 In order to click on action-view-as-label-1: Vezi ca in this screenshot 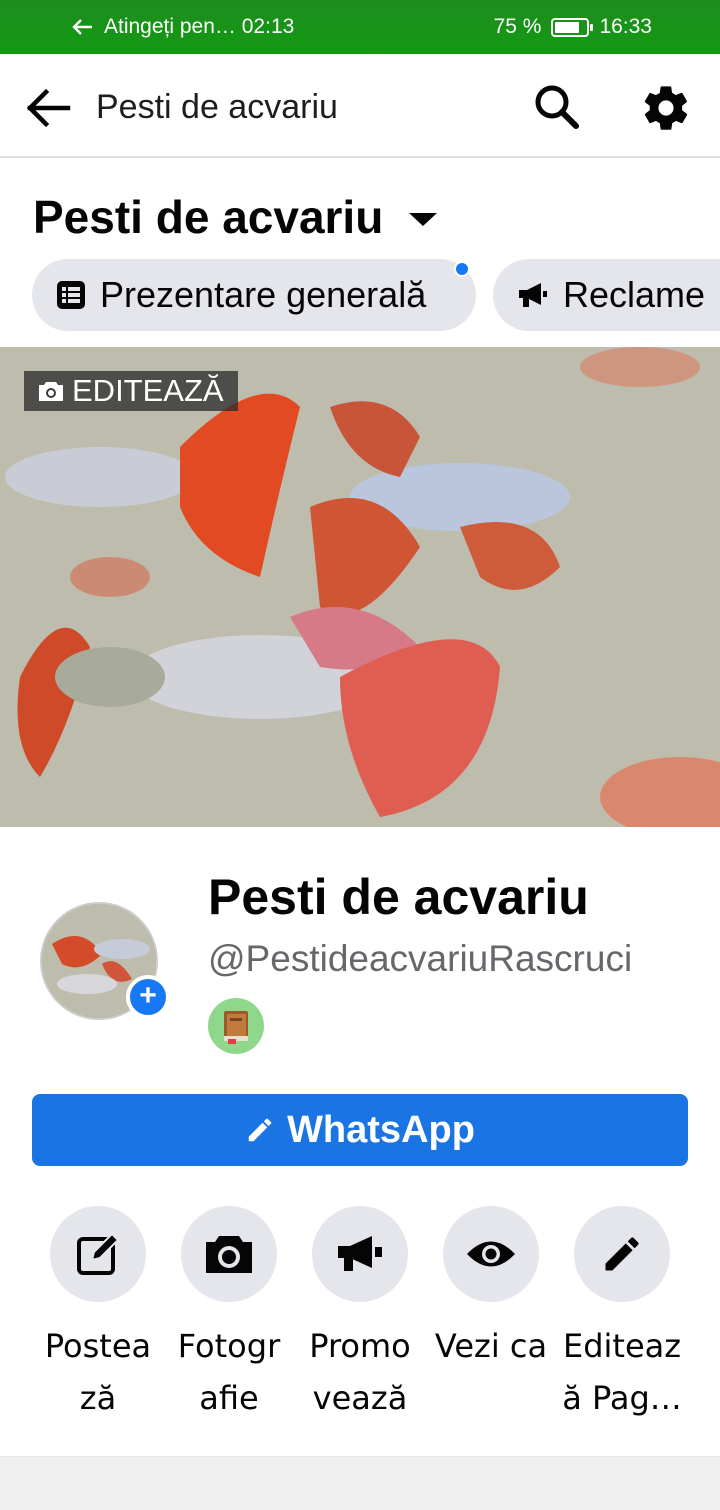, I will do `click(491, 1346)`.